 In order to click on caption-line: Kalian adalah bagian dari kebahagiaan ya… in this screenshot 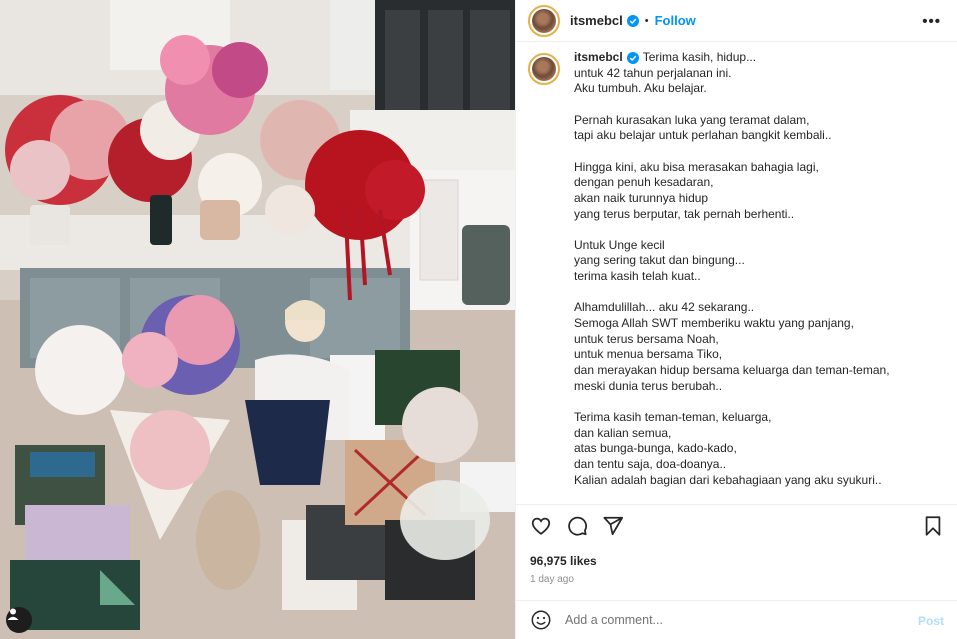, I will do `click(728, 479)`.